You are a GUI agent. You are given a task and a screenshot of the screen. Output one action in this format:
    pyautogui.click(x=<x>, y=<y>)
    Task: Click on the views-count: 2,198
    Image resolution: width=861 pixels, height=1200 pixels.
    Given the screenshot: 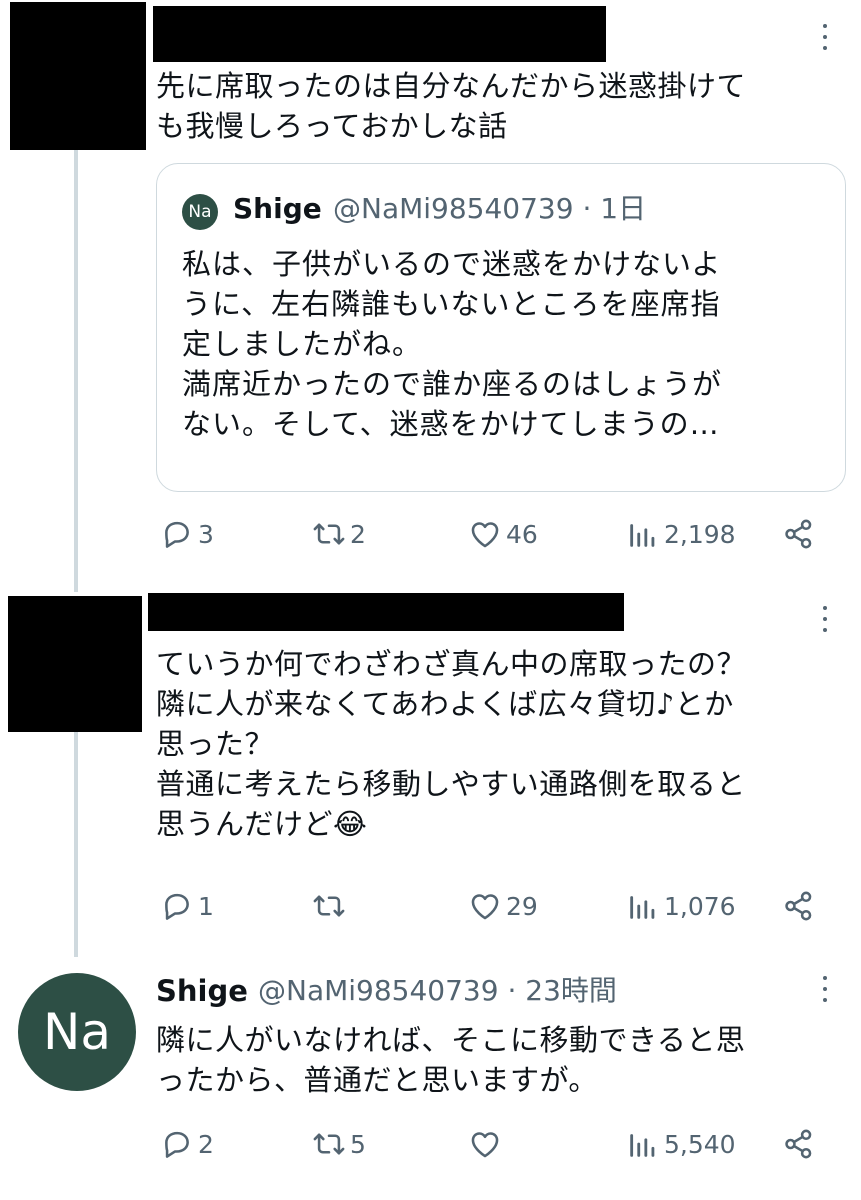 What is the action you would take?
    pyautogui.click(x=700, y=534)
    